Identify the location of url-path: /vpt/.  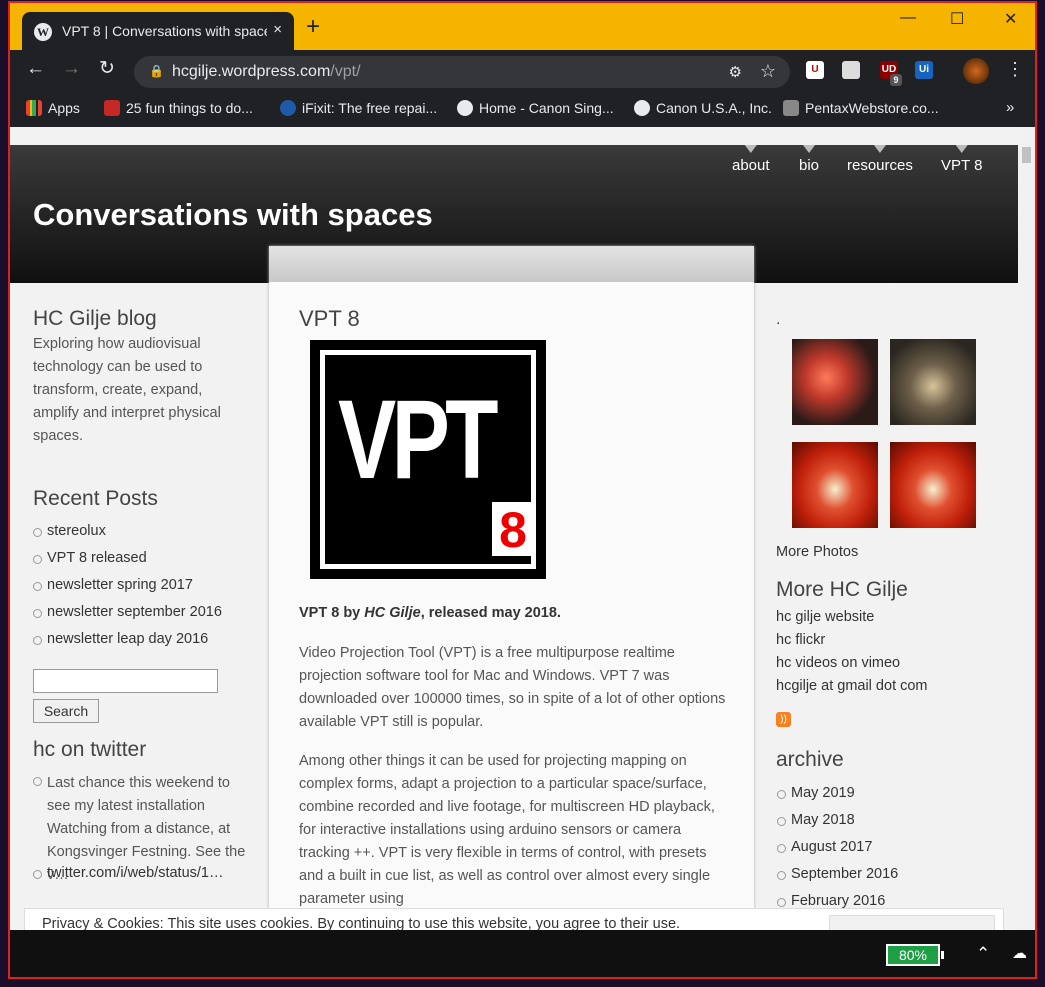
(345, 71).